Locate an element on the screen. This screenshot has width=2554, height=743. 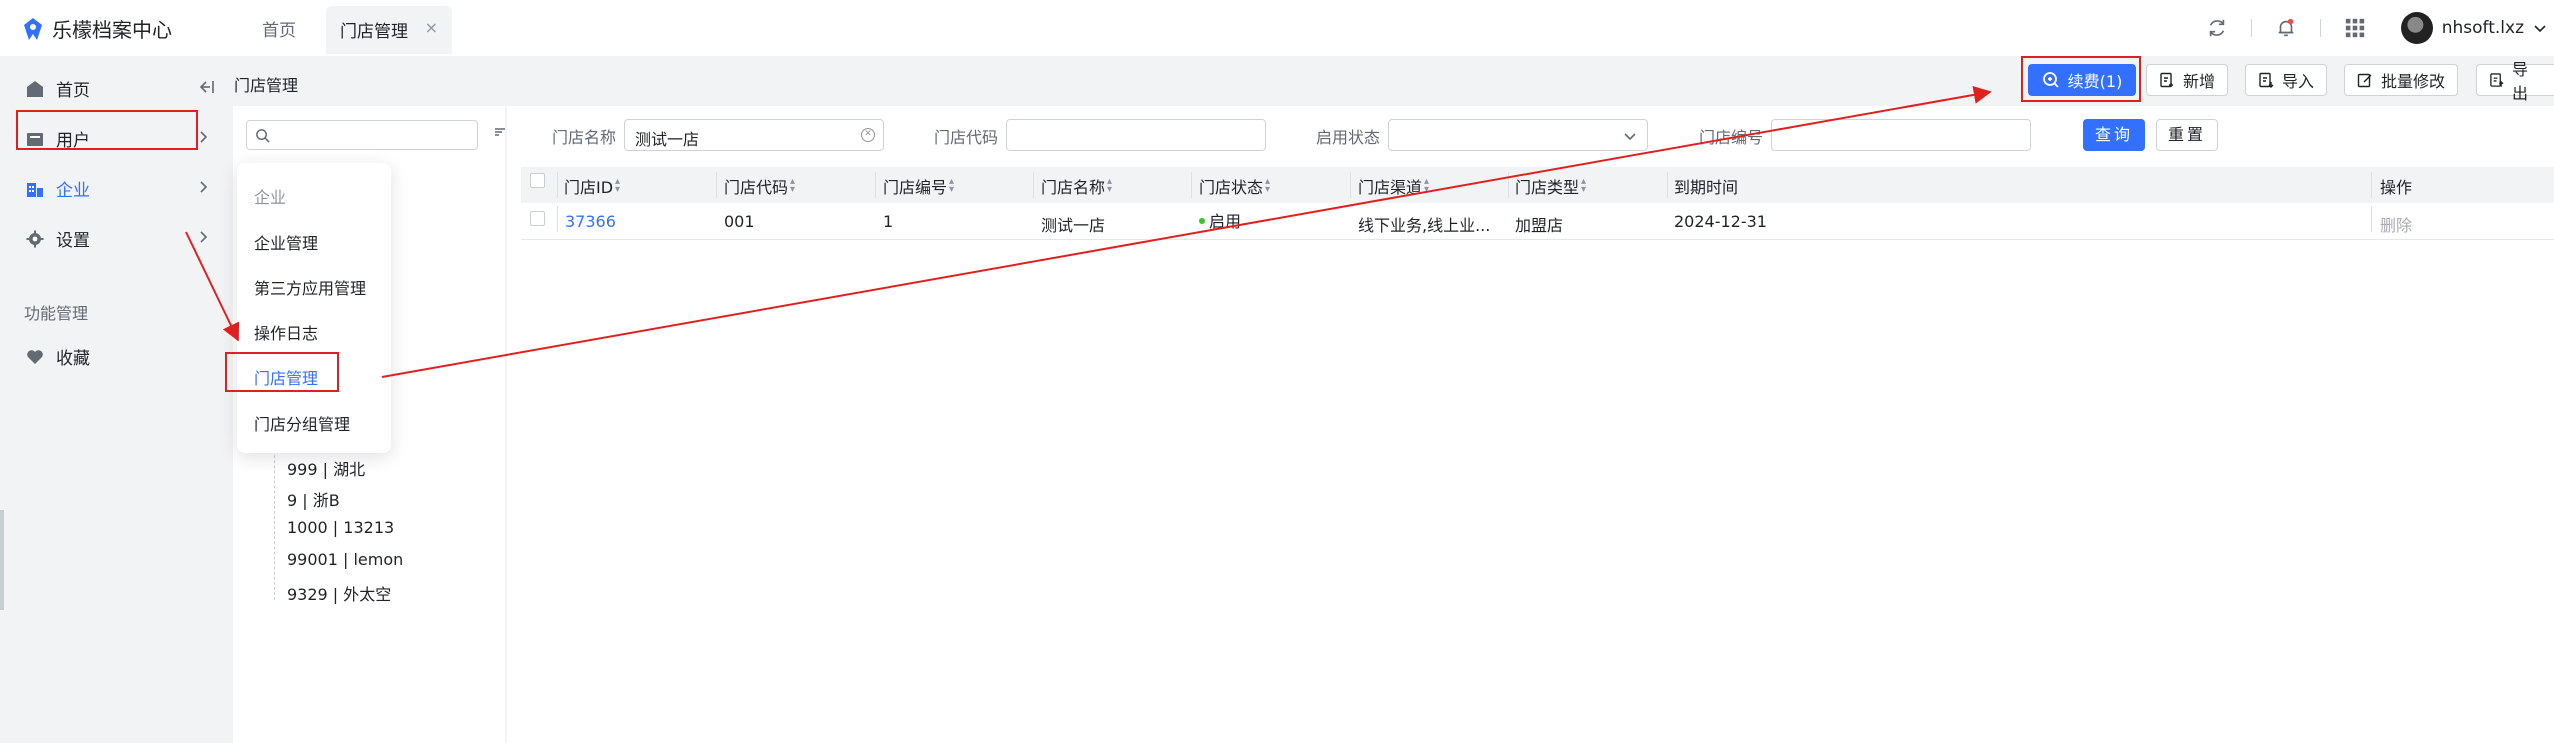
tree-node: 1000 | 13213 is located at coordinates (340, 527).